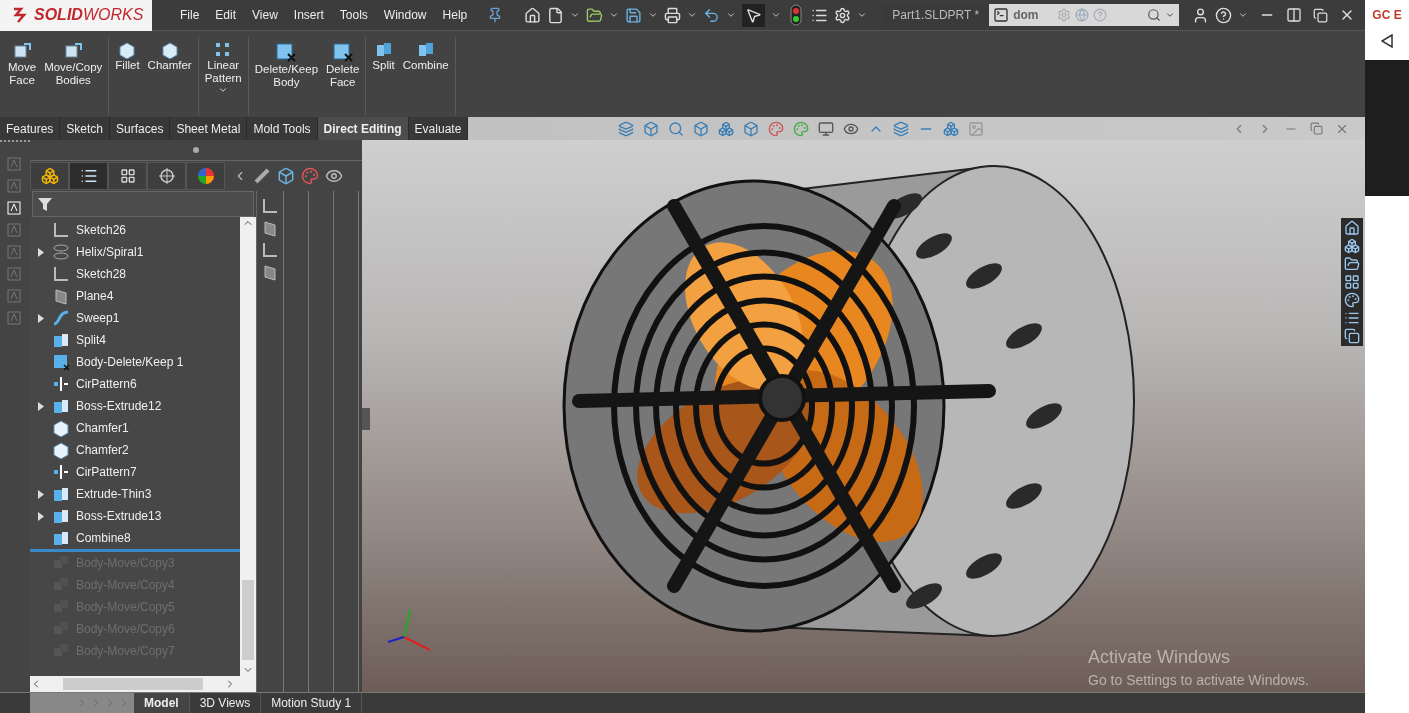  Describe the element at coordinates (1352, 282) in the screenshot. I see `grid-icon` at that location.